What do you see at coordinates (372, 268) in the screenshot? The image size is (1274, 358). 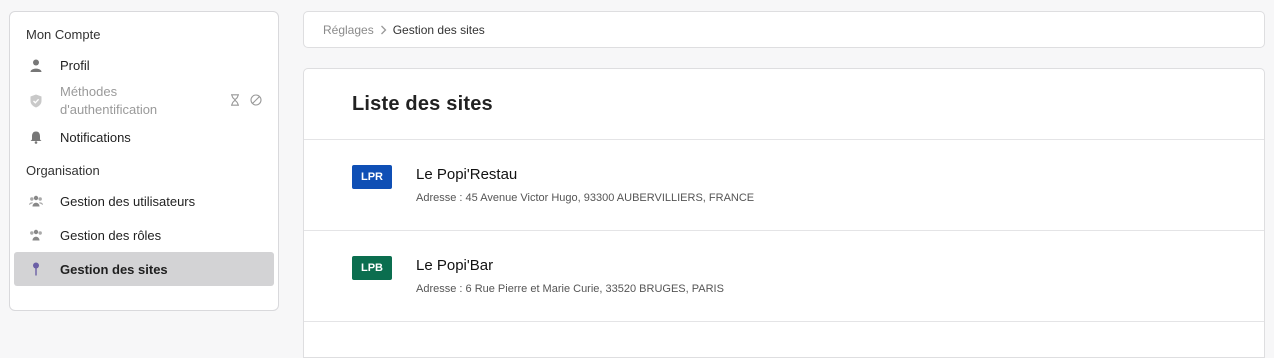 I see `site-code-badge: LPB` at bounding box center [372, 268].